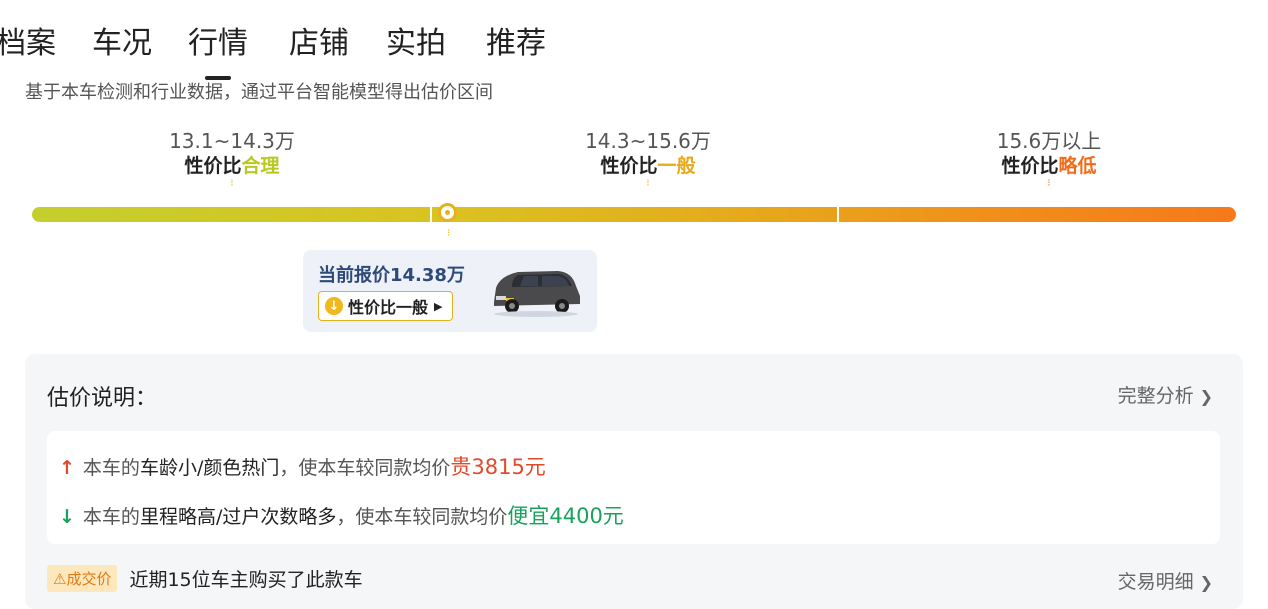 The height and width of the screenshot is (609, 1268). What do you see at coordinates (1165, 580) in the screenshot?
I see `transaction-detail-link: 交易明细 ❯` at bounding box center [1165, 580].